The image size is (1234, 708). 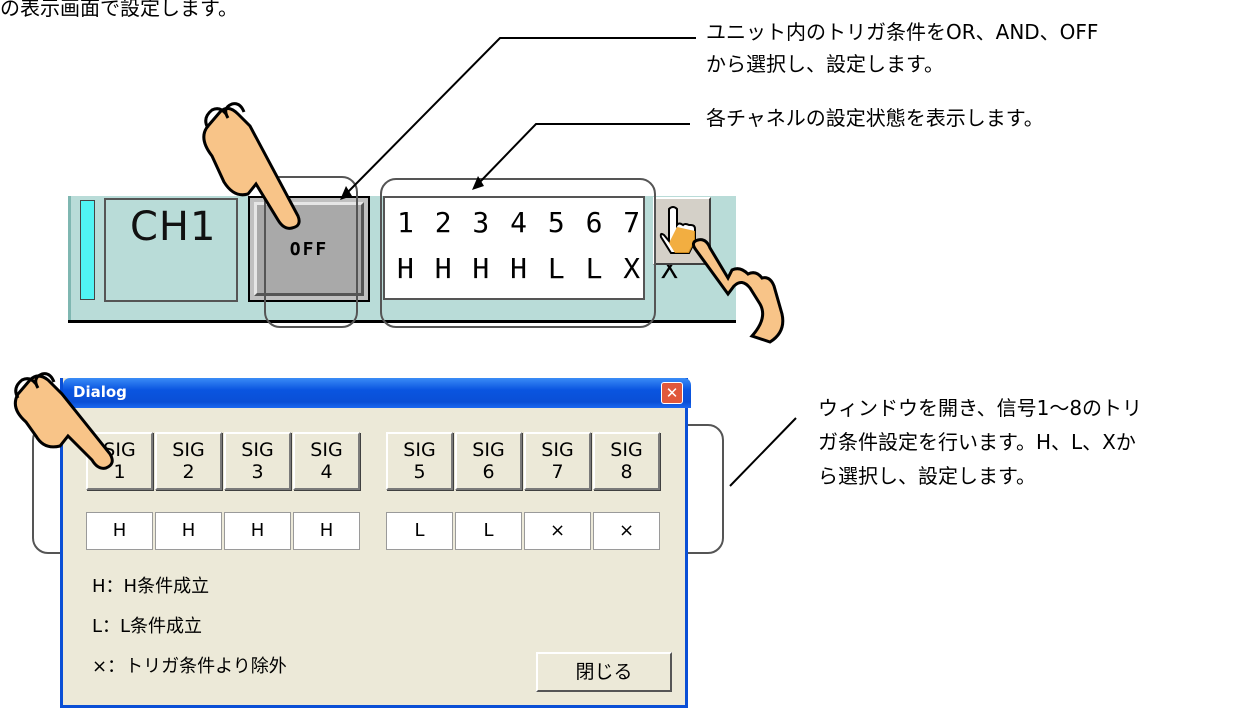 I want to click on leader-line-window, so click(x=763, y=452).